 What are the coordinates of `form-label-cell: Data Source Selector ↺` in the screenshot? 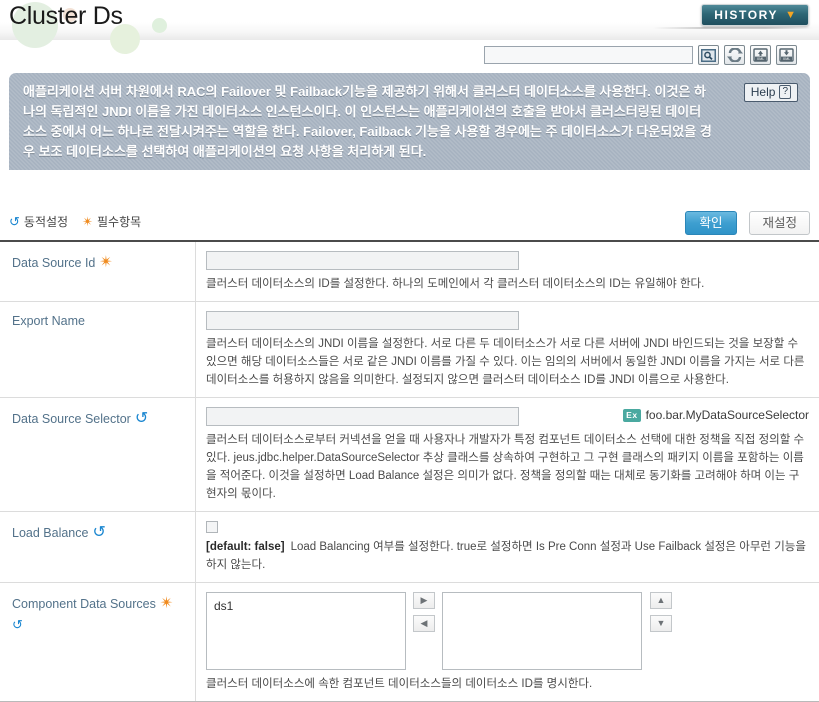 It's located at (98, 454).